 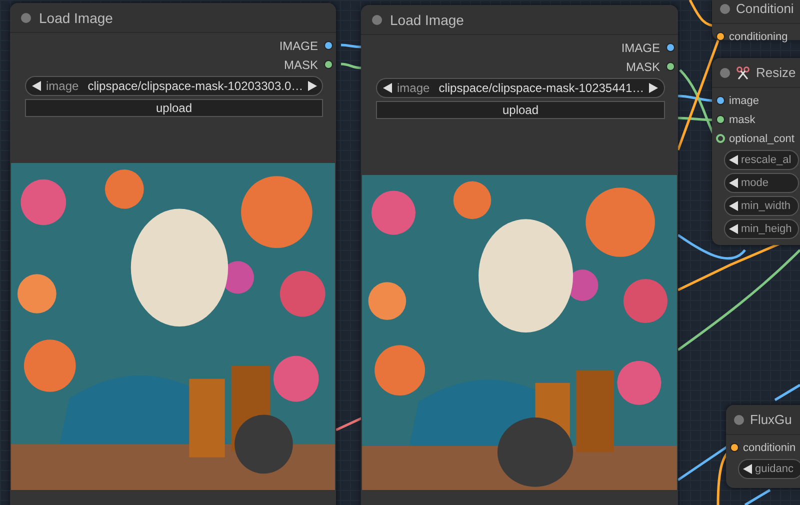 I want to click on input-label: image, so click(x=744, y=100).